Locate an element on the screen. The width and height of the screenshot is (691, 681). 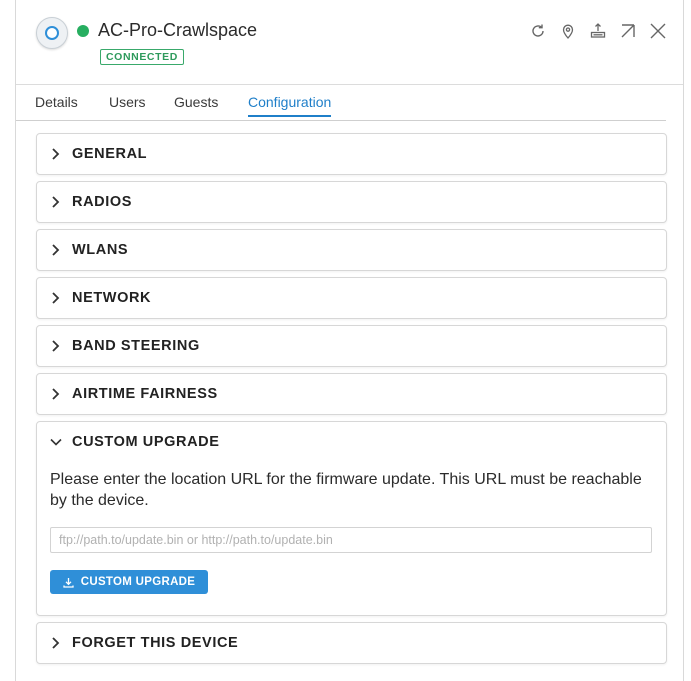
firmware-url-input is located at coordinates (351, 540).